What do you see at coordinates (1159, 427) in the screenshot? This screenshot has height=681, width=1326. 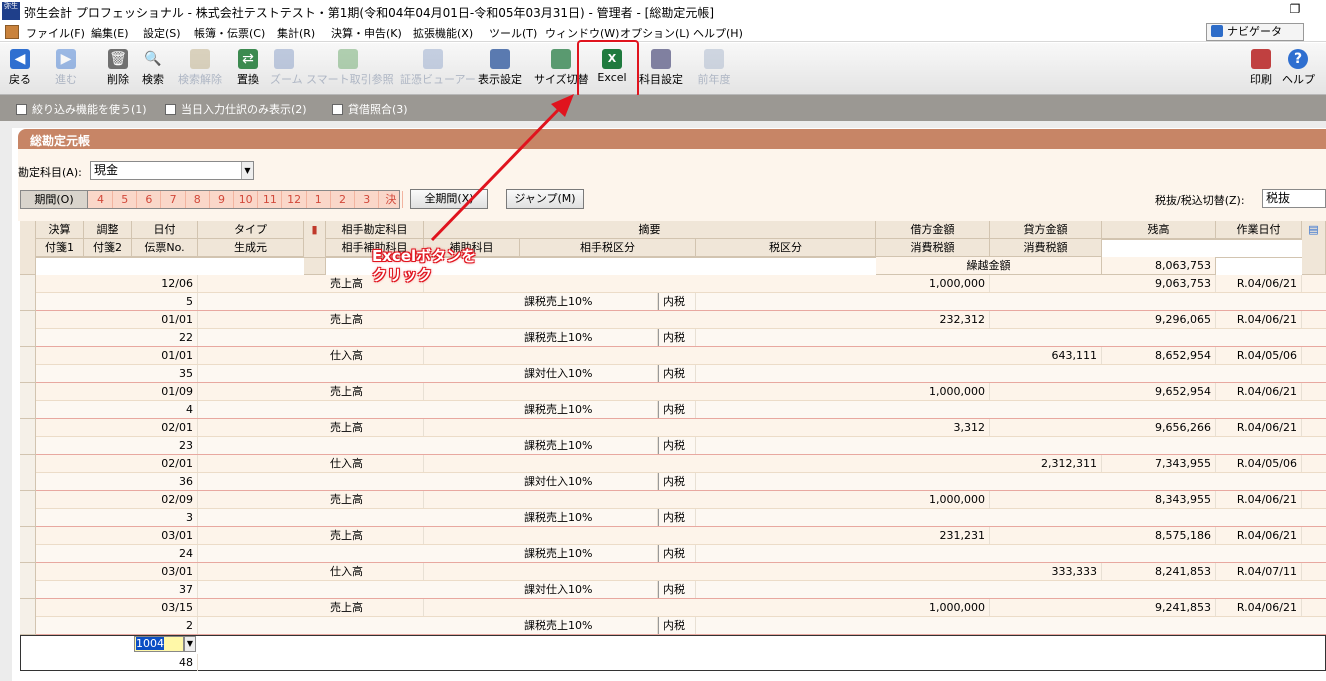 I see `row-balance: 9,656,266` at bounding box center [1159, 427].